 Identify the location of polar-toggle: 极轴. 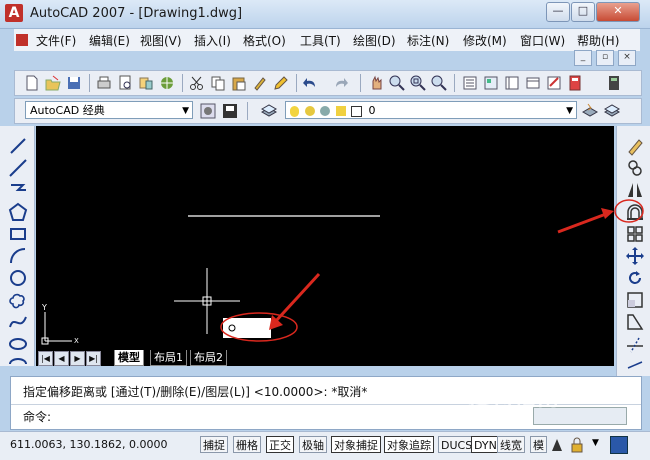
(313, 444).